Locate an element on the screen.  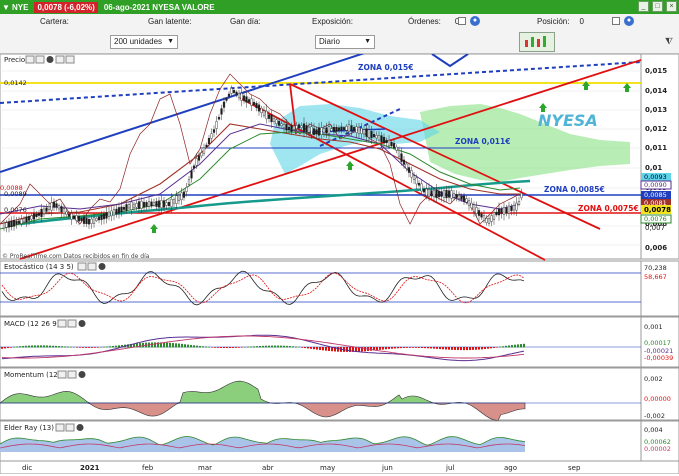
exposicion-field: Exposición: is located at coordinates (332, 21).